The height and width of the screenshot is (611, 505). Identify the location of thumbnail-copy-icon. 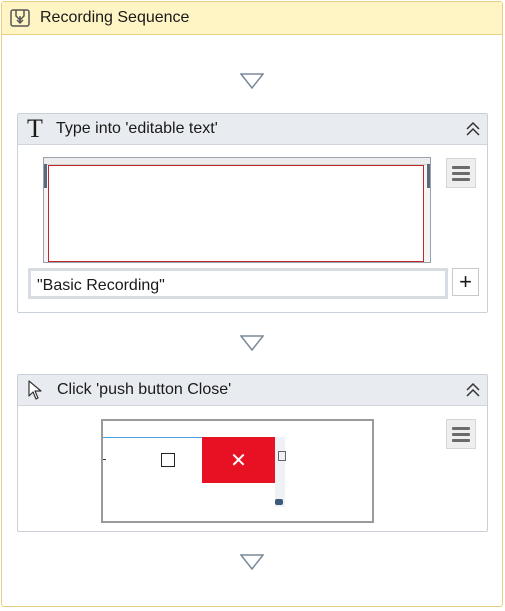
(282, 456).